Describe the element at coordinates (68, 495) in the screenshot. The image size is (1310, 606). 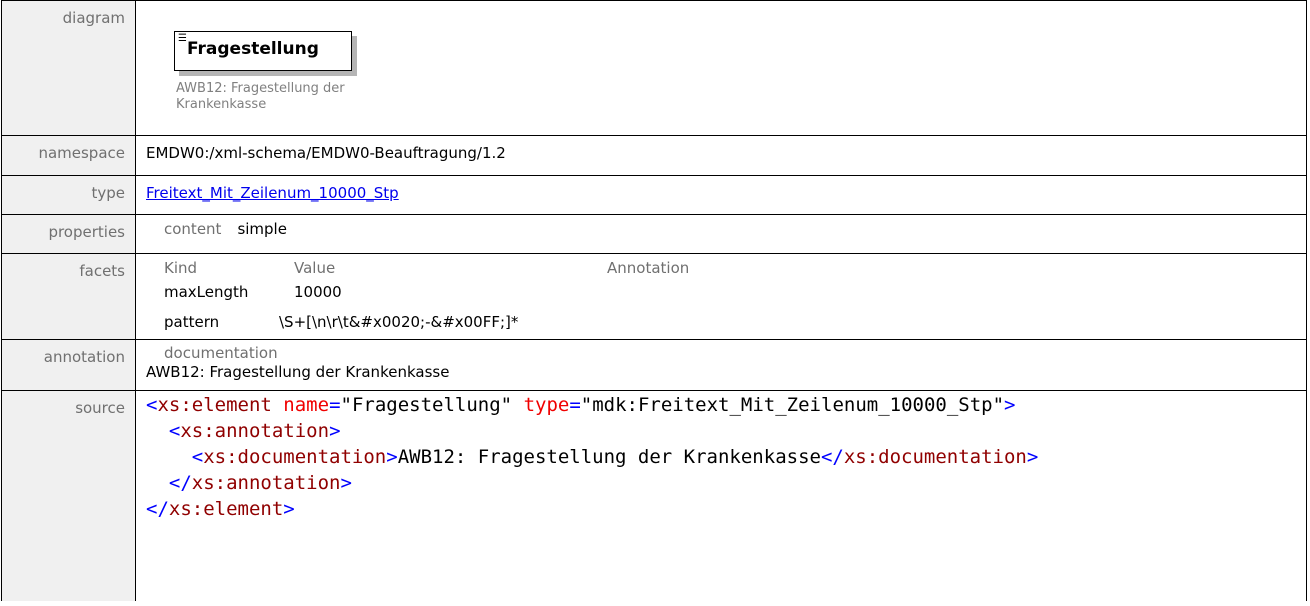
I see `source-label: source` at that location.